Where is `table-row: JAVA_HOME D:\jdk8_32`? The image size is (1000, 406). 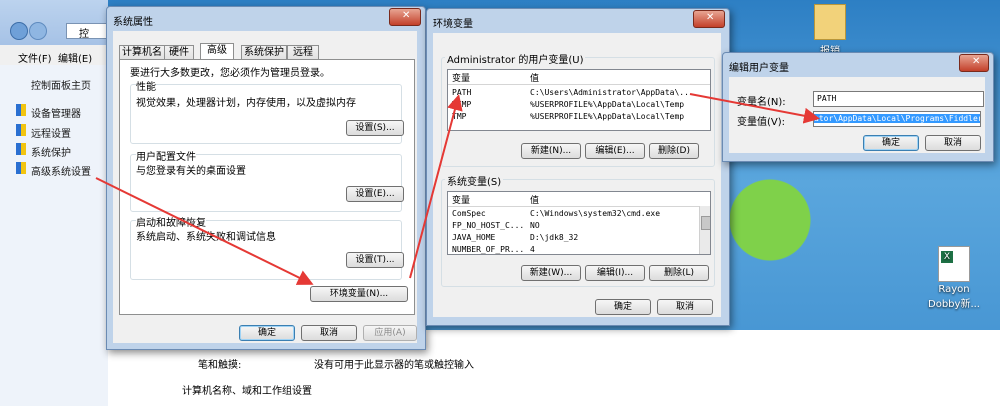 table-row: JAVA_HOME D:\jdk8_32 is located at coordinates (574, 239).